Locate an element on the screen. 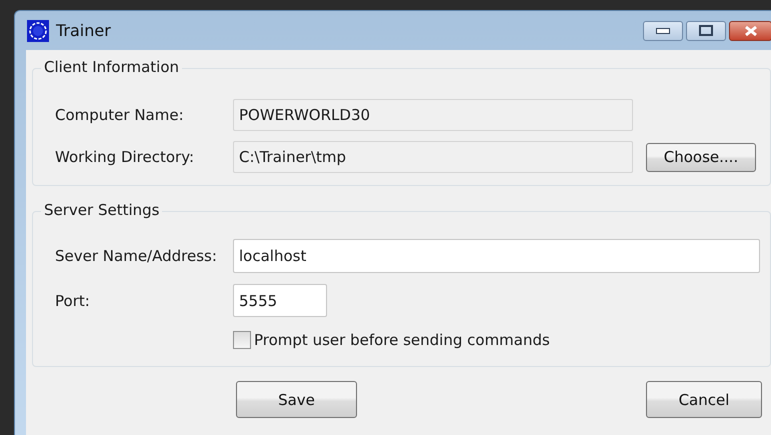  maximize-button is located at coordinates (706, 30).